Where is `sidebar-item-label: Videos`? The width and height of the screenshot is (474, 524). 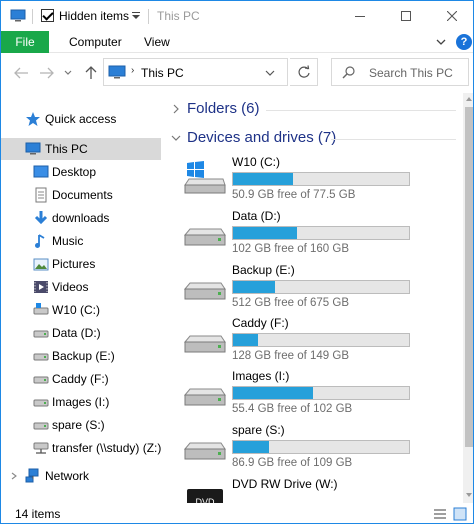 sidebar-item-label: Videos is located at coordinates (70, 287).